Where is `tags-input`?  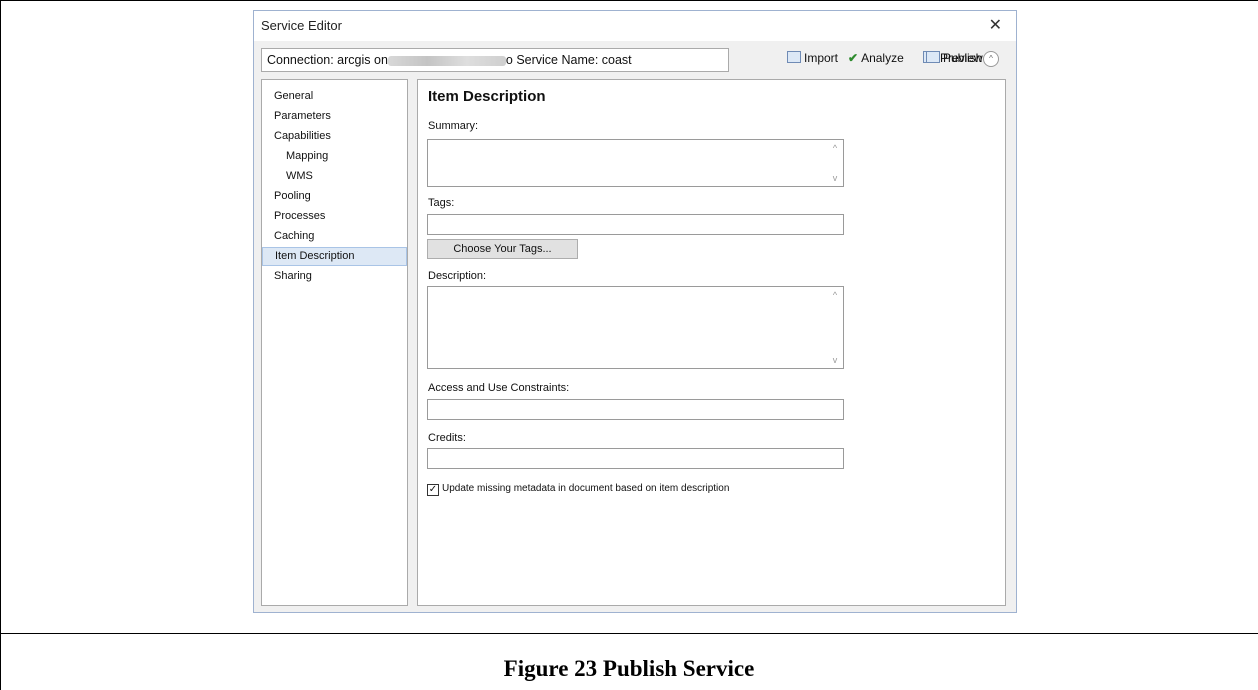
tags-input is located at coordinates (635, 224).